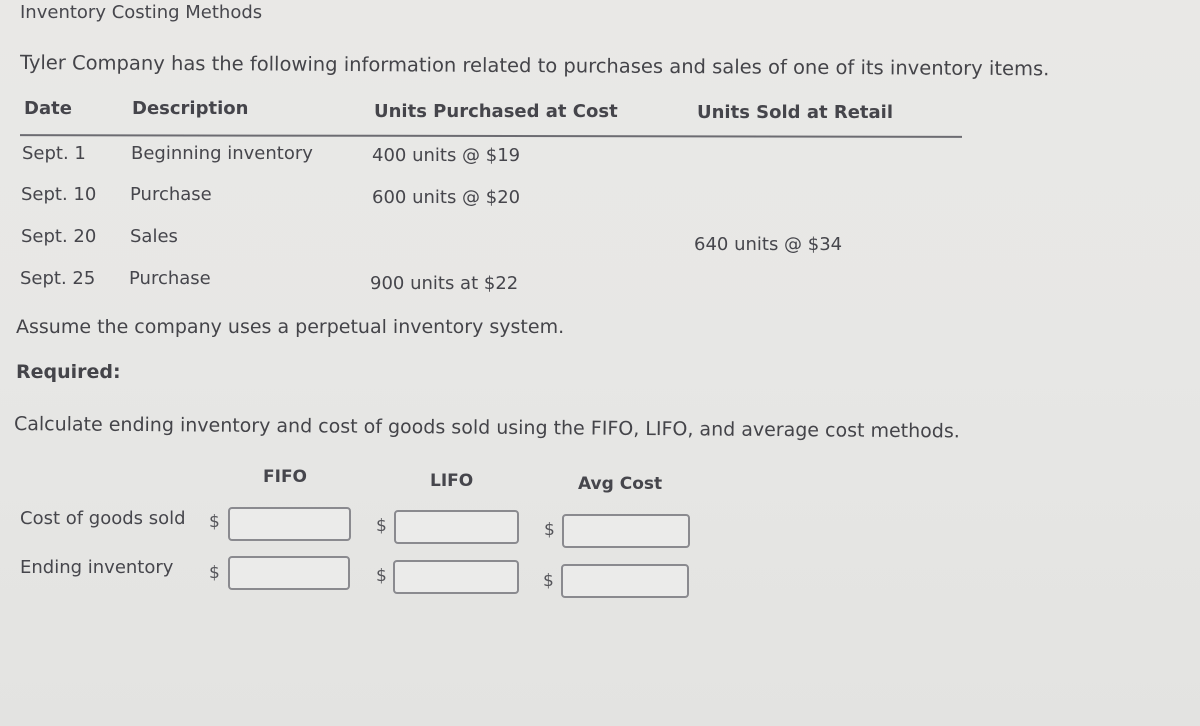 The height and width of the screenshot is (726, 1200). Describe the element at coordinates (59, 236) in the screenshot. I see `row-date: Sept. 20` at that location.